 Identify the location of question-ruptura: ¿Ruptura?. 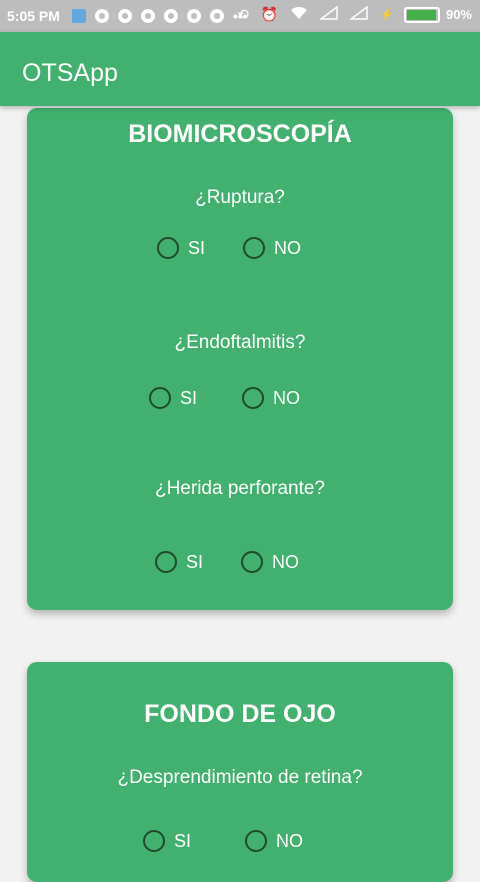
(240, 197).